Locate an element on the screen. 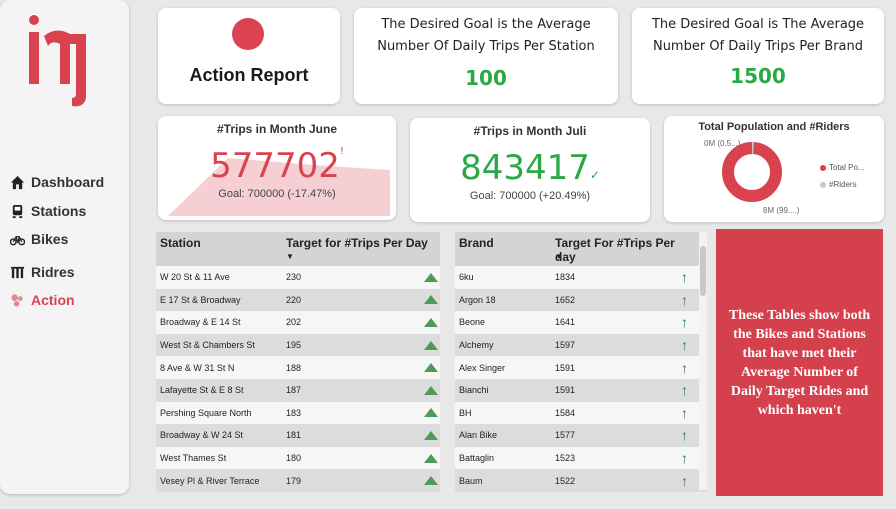  nav-action: Action is located at coordinates (42, 300).